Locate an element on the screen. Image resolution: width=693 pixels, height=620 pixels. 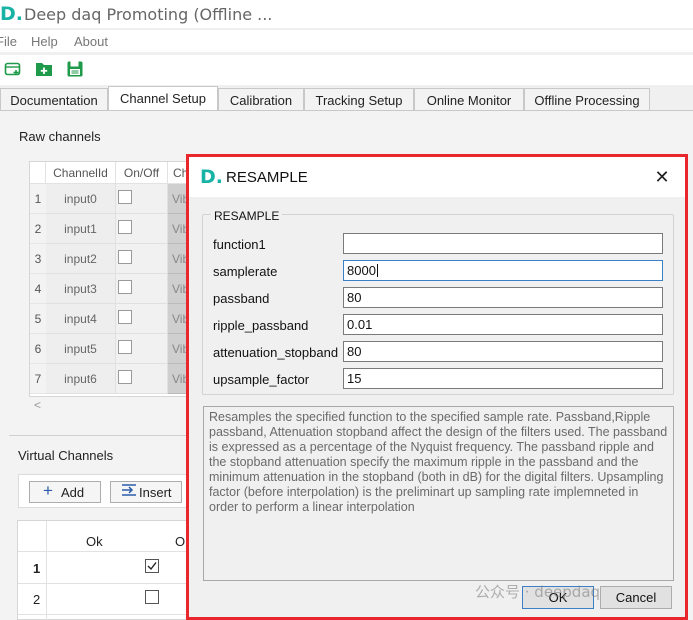
upsample-factor-label: upsample_factor is located at coordinates (261, 379).